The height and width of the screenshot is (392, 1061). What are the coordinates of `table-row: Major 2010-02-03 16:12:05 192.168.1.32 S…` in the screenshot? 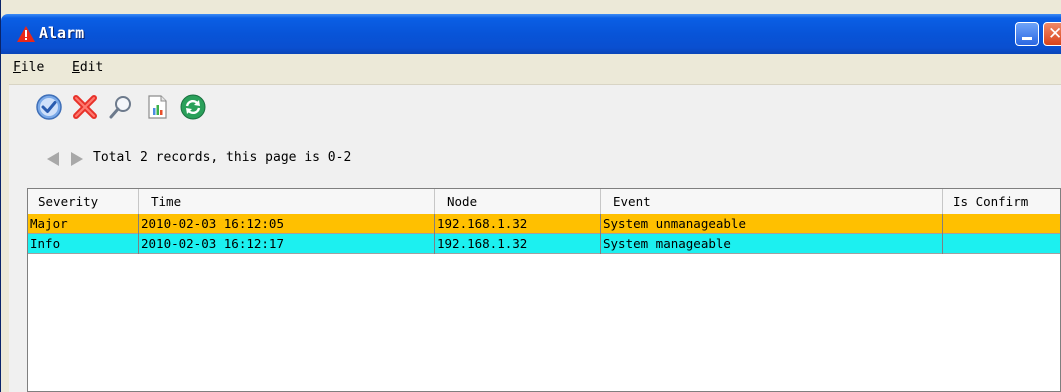 It's located at (544, 224).